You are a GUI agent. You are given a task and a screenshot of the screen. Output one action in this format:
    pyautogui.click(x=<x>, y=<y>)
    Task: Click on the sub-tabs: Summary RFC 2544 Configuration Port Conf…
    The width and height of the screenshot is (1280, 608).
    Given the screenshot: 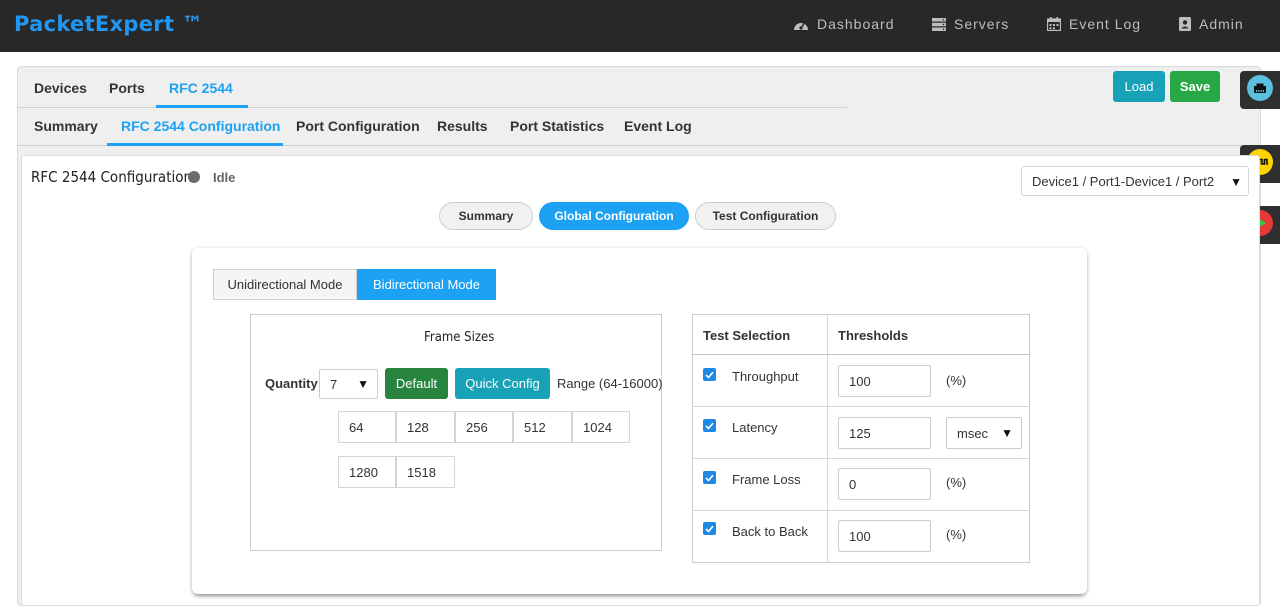 What is the action you would take?
    pyautogui.click(x=639, y=127)
    